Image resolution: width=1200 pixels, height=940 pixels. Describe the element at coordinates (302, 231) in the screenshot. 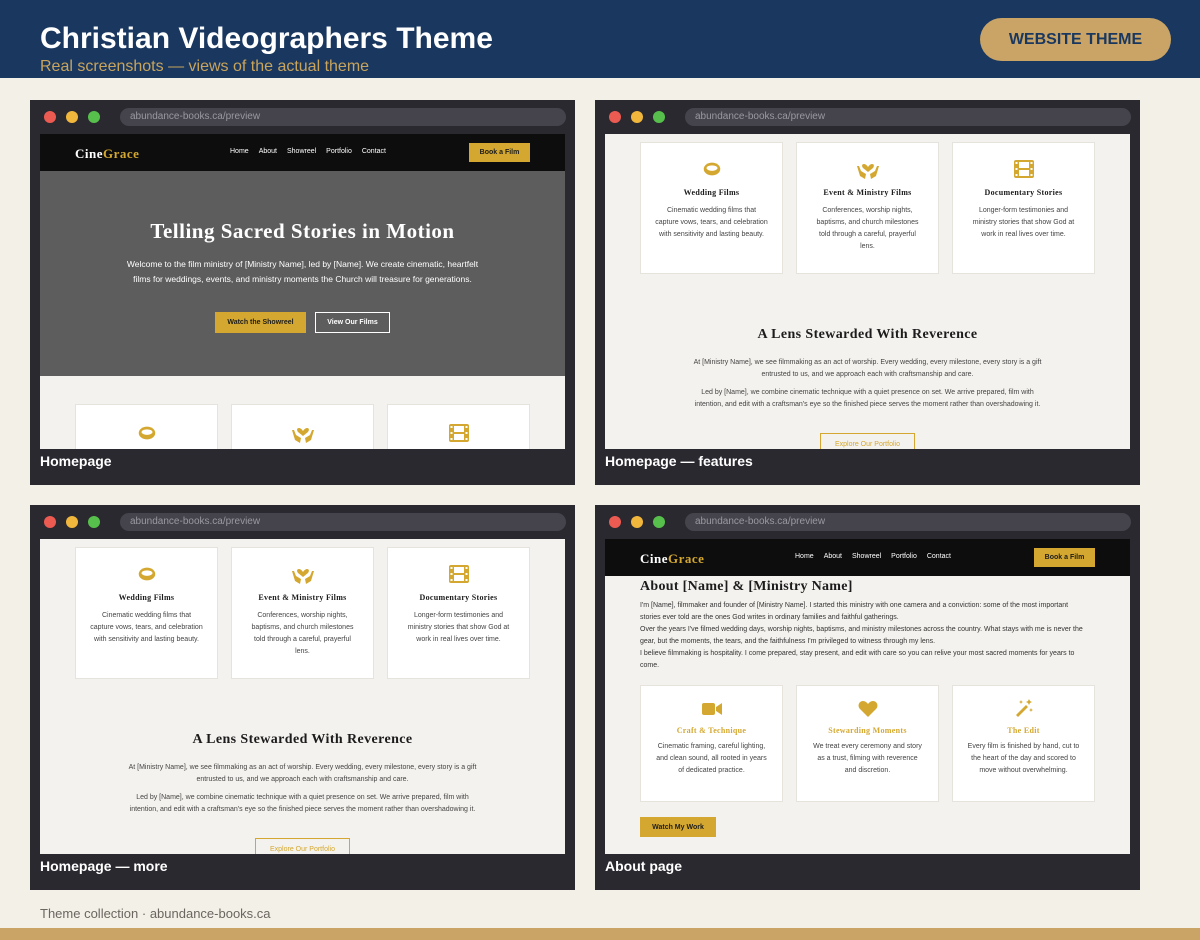

I see `hero-title: Telling Sacred Stories in Motion` at that location.